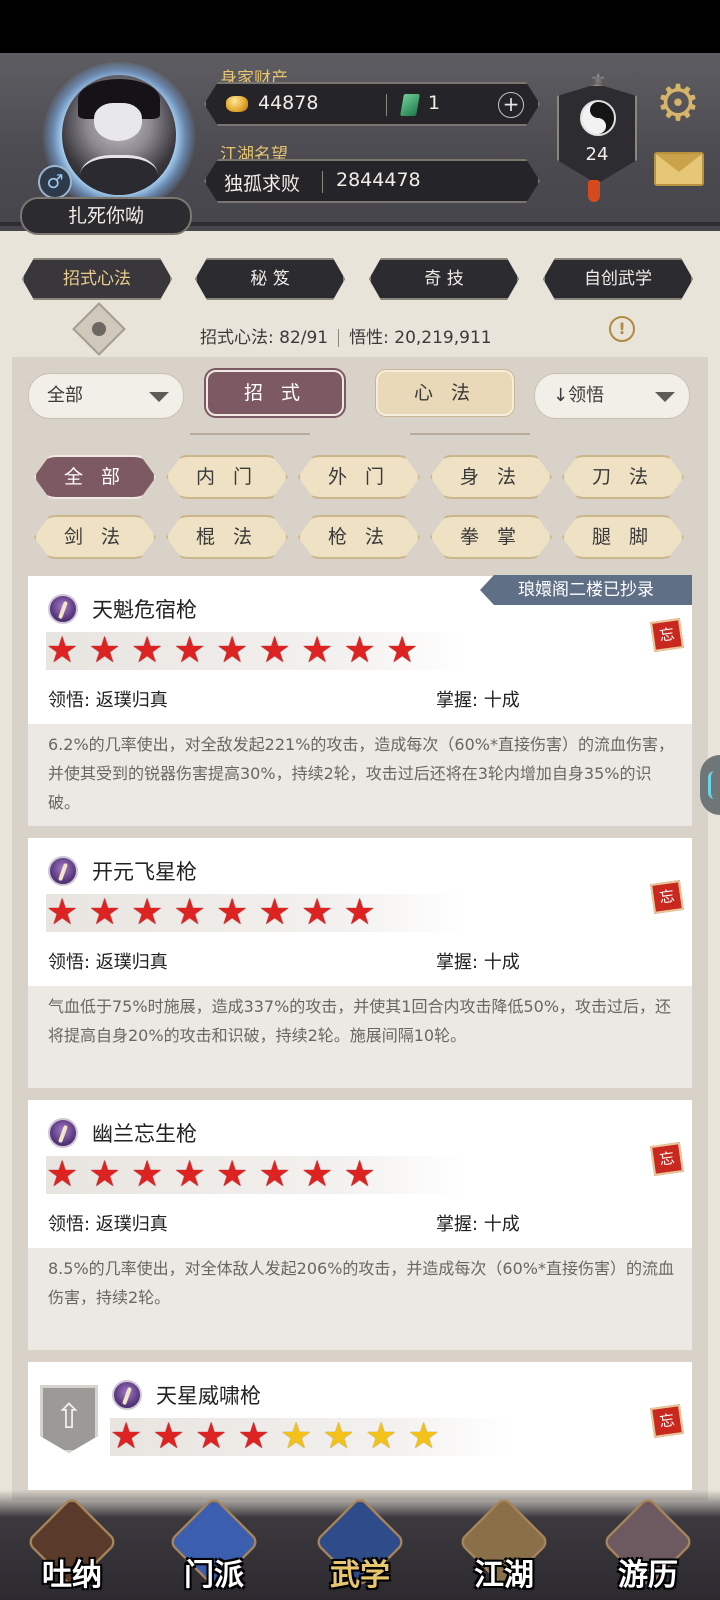 Image resolution: width=720 pixels, height=1600 pixels. Describe the element at coordinates (445, 393) in the screenshot. I see `seg-mental-button: 心 法` at that location.